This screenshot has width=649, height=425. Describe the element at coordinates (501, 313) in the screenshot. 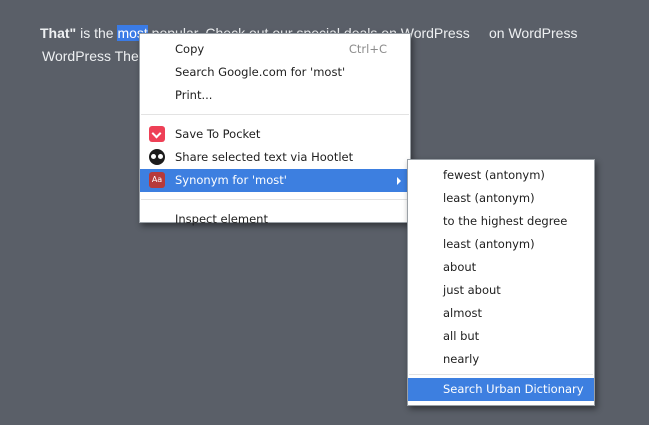

I see `synonym-item: almost` at that location.